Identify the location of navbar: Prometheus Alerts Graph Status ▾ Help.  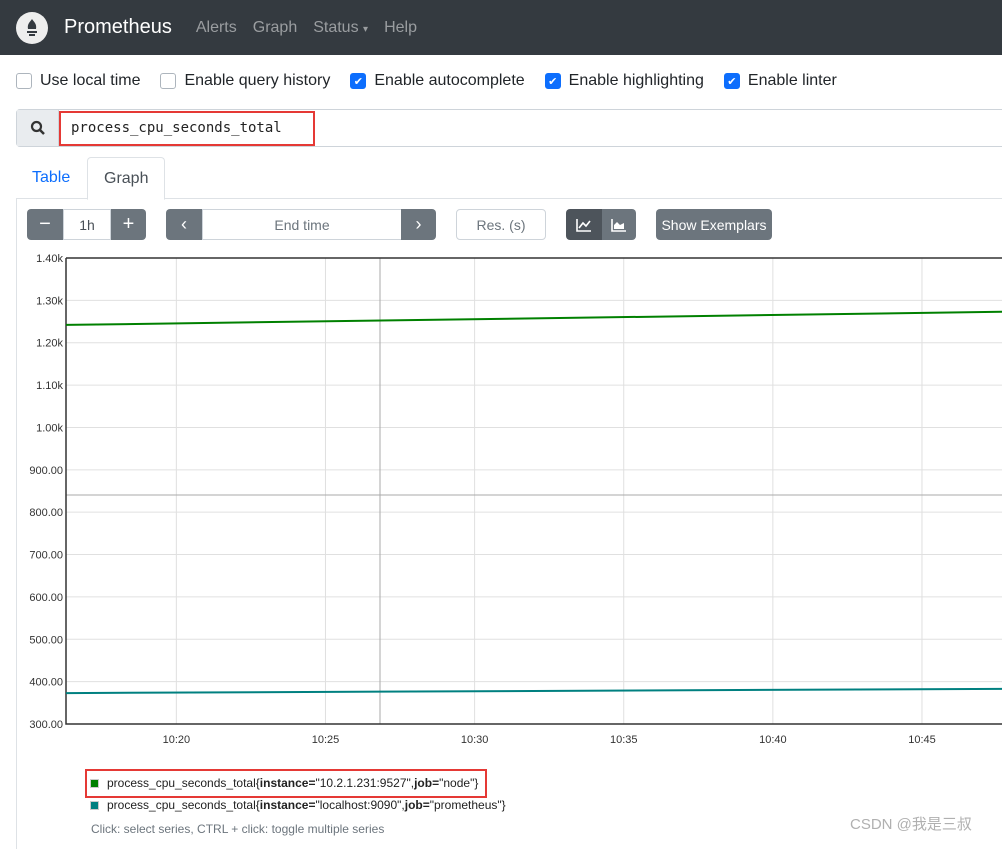
(501, 27).